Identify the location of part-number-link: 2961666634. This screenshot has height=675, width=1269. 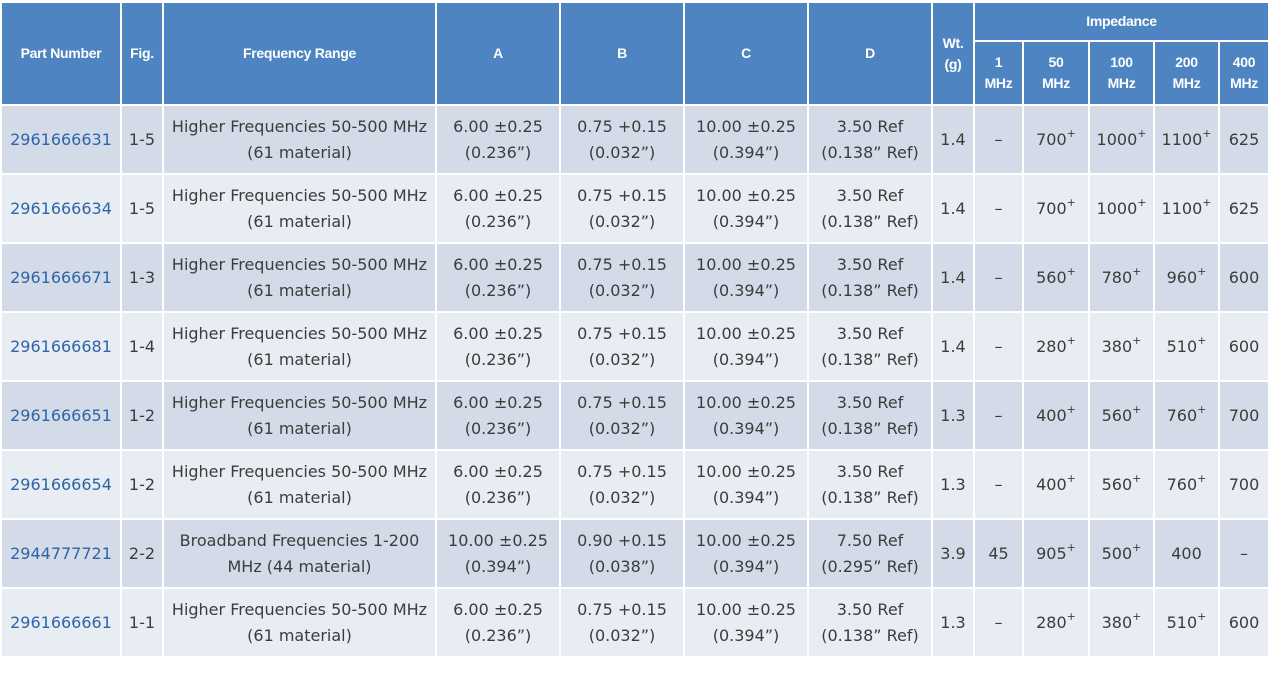
(61, 208).